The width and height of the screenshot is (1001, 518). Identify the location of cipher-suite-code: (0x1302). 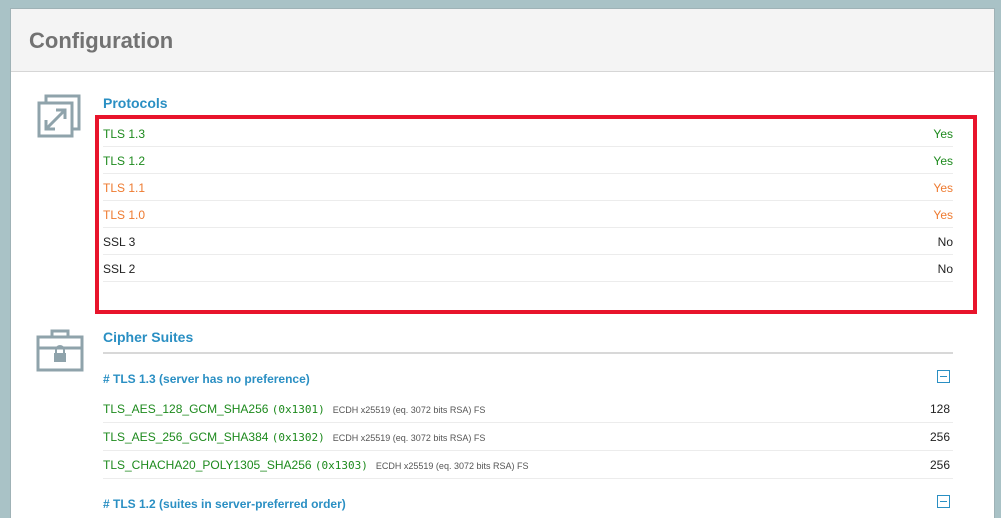
(298, 437).